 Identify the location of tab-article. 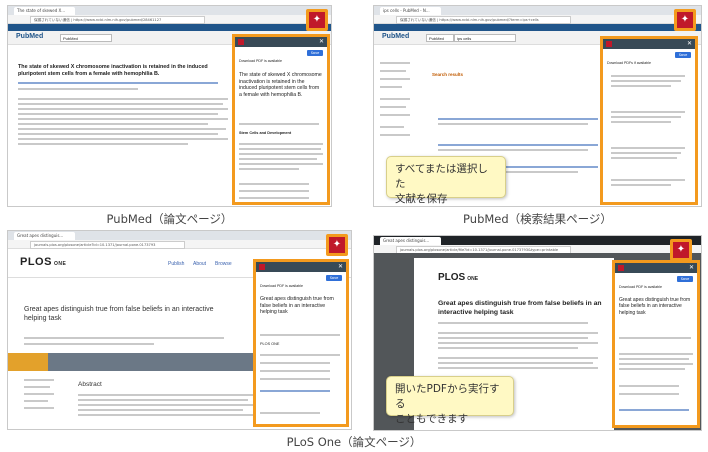
(28, 362).